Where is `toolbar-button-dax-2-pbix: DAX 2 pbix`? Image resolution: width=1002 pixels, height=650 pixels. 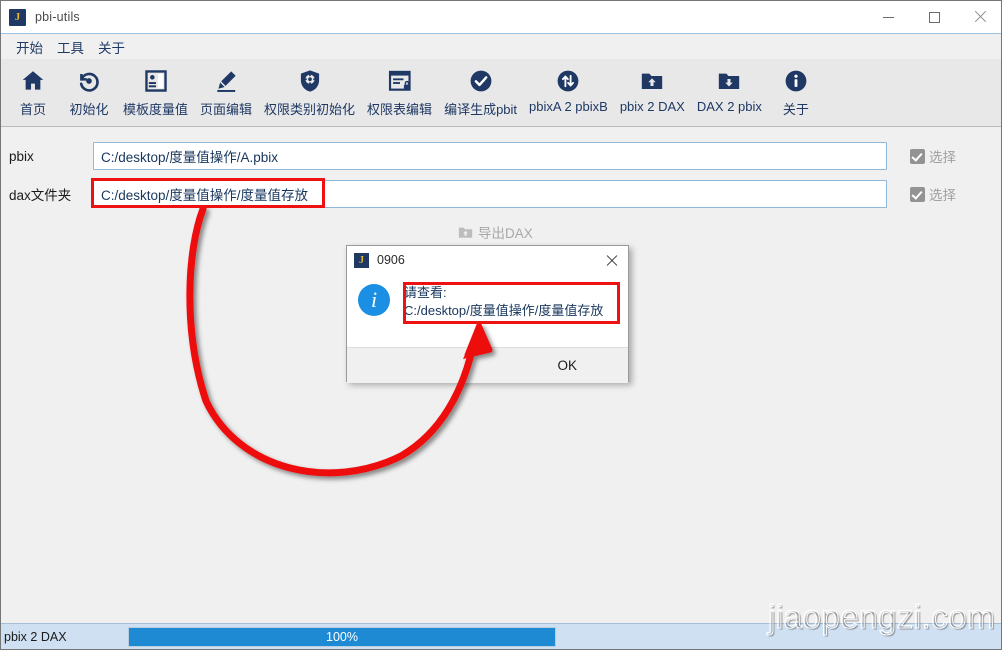 toolbar-button-dax-2-pbix: DAX 2 pbix is located at coordinates (729, 86).